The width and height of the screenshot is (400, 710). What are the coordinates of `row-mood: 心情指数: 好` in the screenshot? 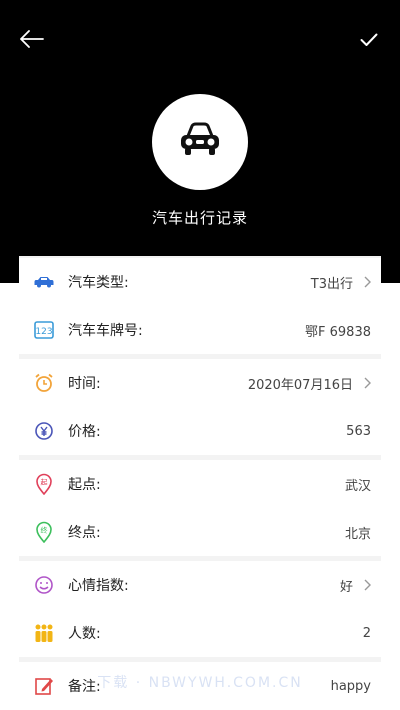 It's located at (200, 585).